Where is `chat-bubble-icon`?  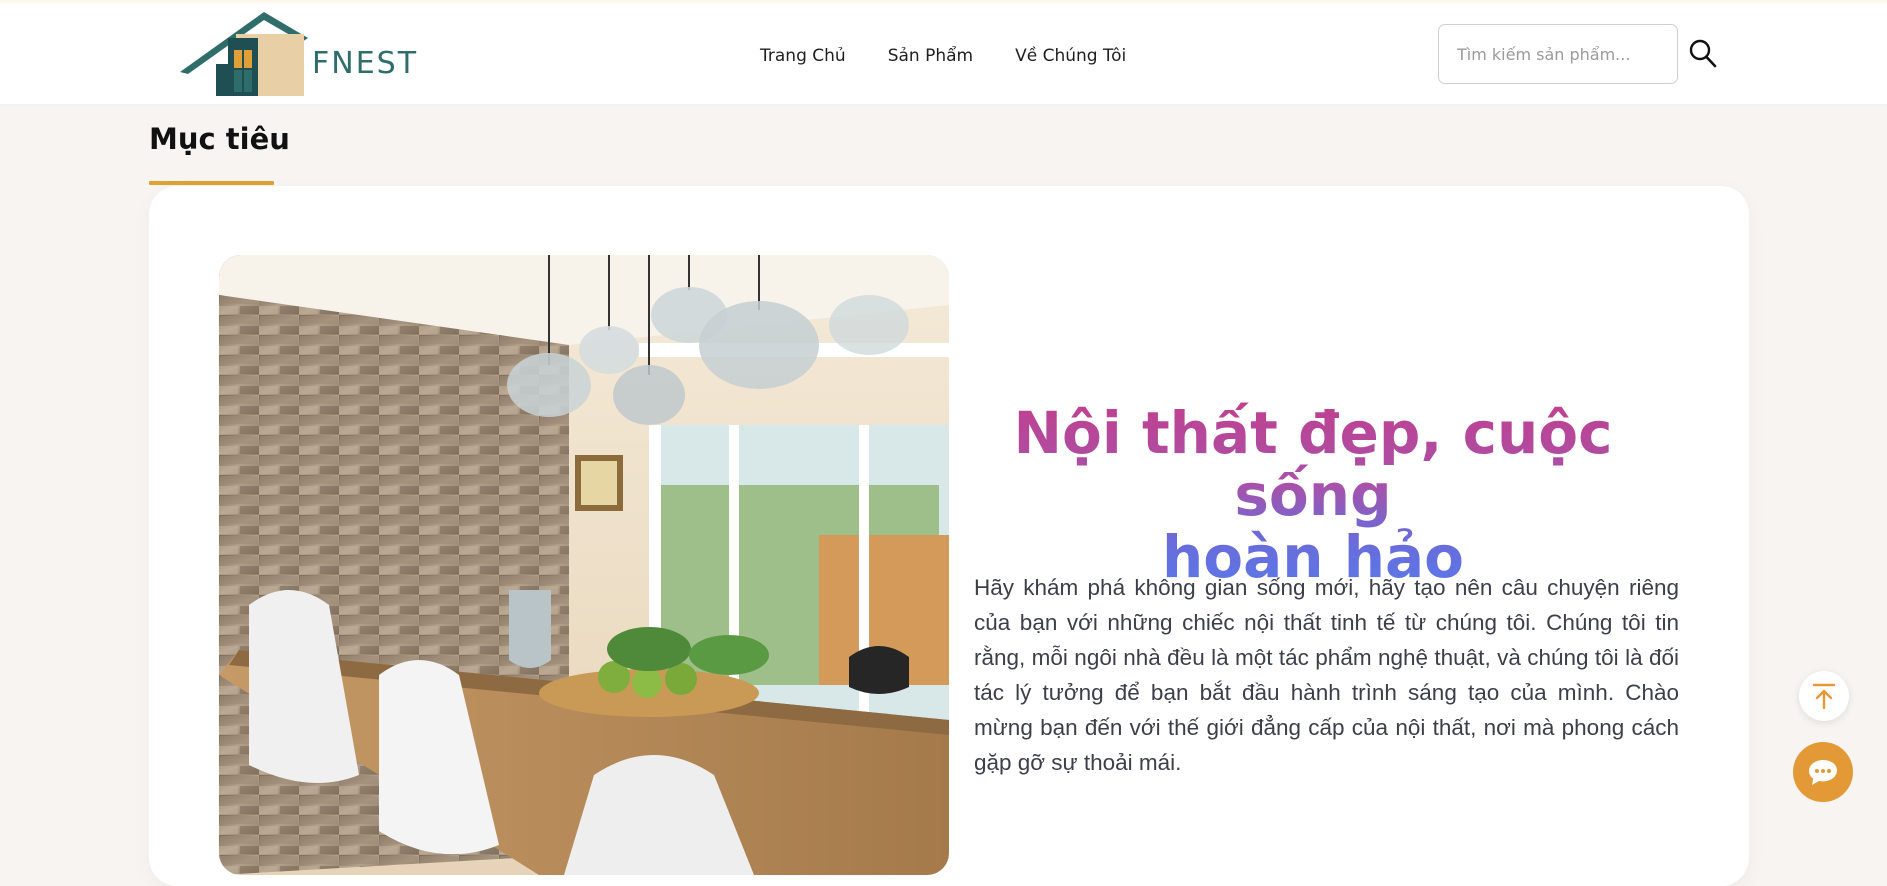
chat-bubble-icon is located at coordinates (1823, 772).